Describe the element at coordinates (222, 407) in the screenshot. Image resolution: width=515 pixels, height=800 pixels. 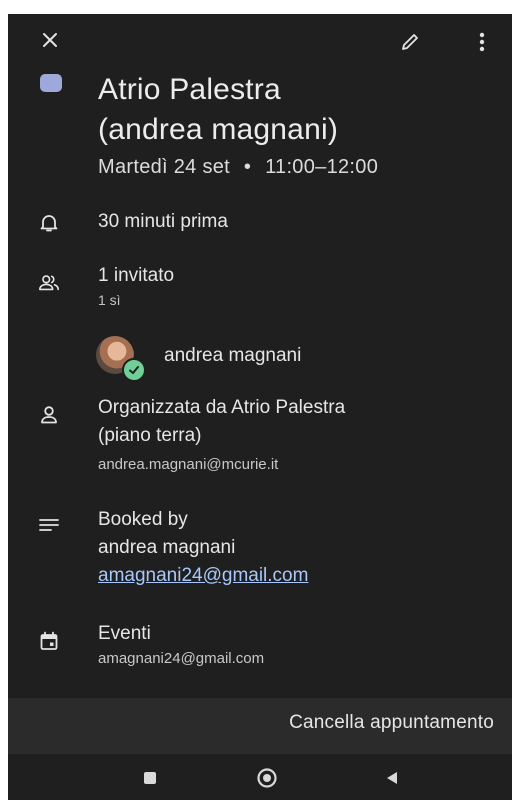
I see `organizer-line1: Organizzata da Atrio Palestra` at that location.